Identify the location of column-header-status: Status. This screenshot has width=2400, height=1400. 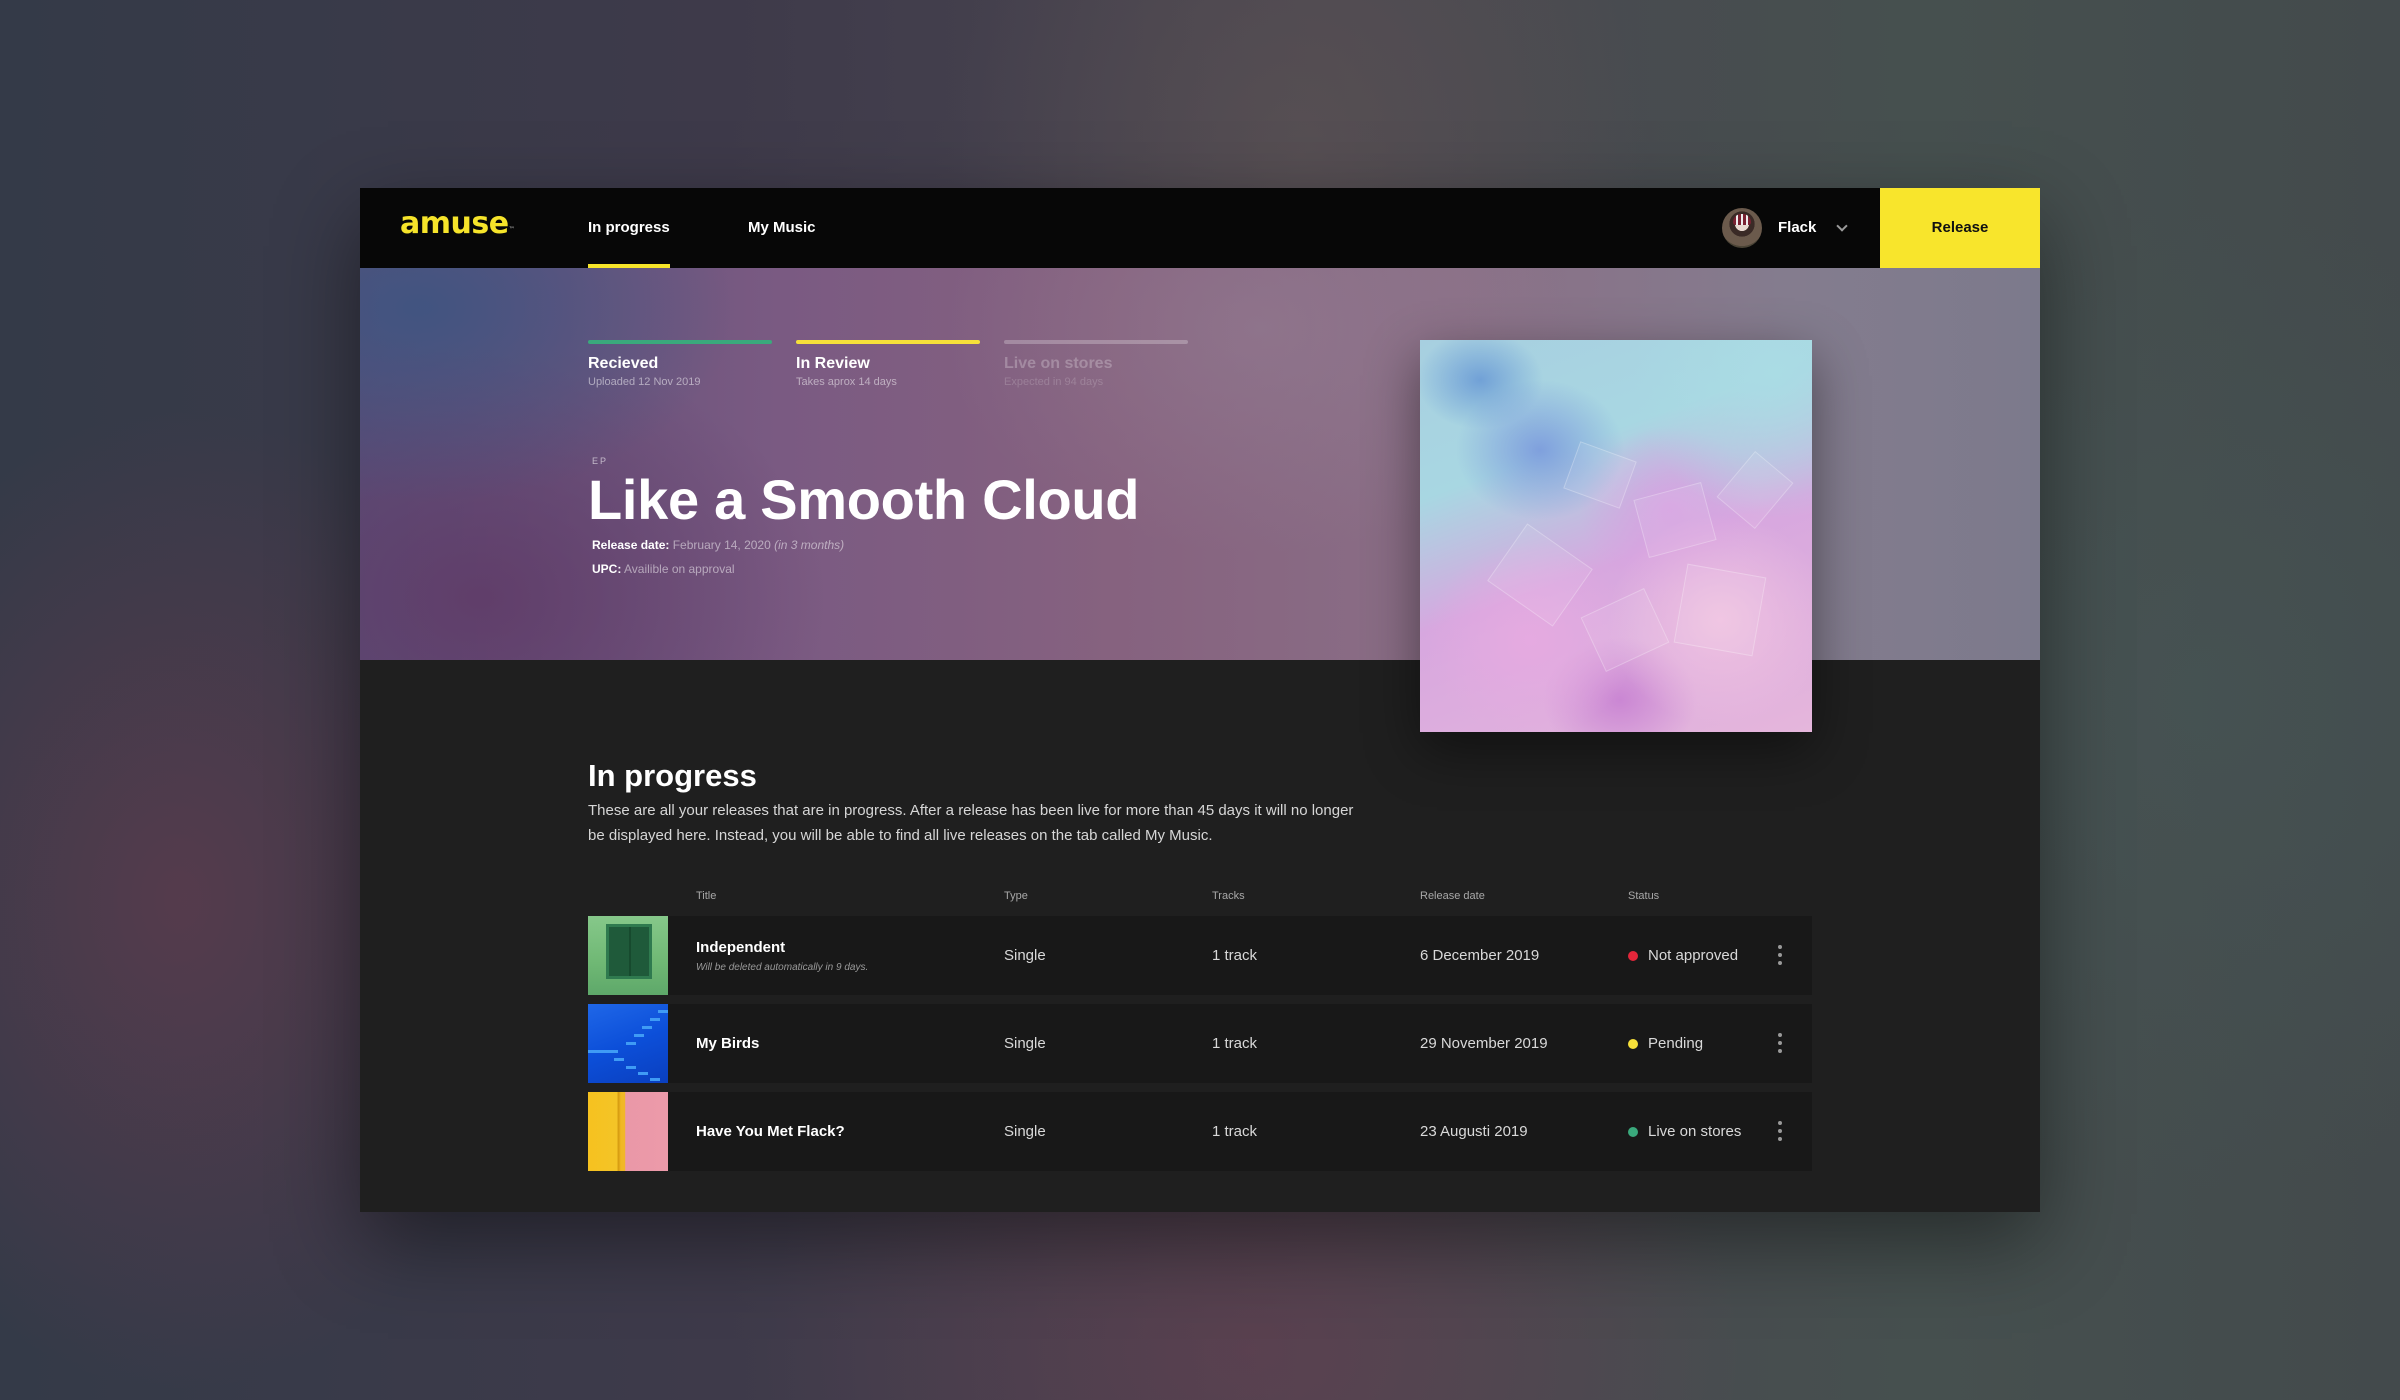
(1643, 896).